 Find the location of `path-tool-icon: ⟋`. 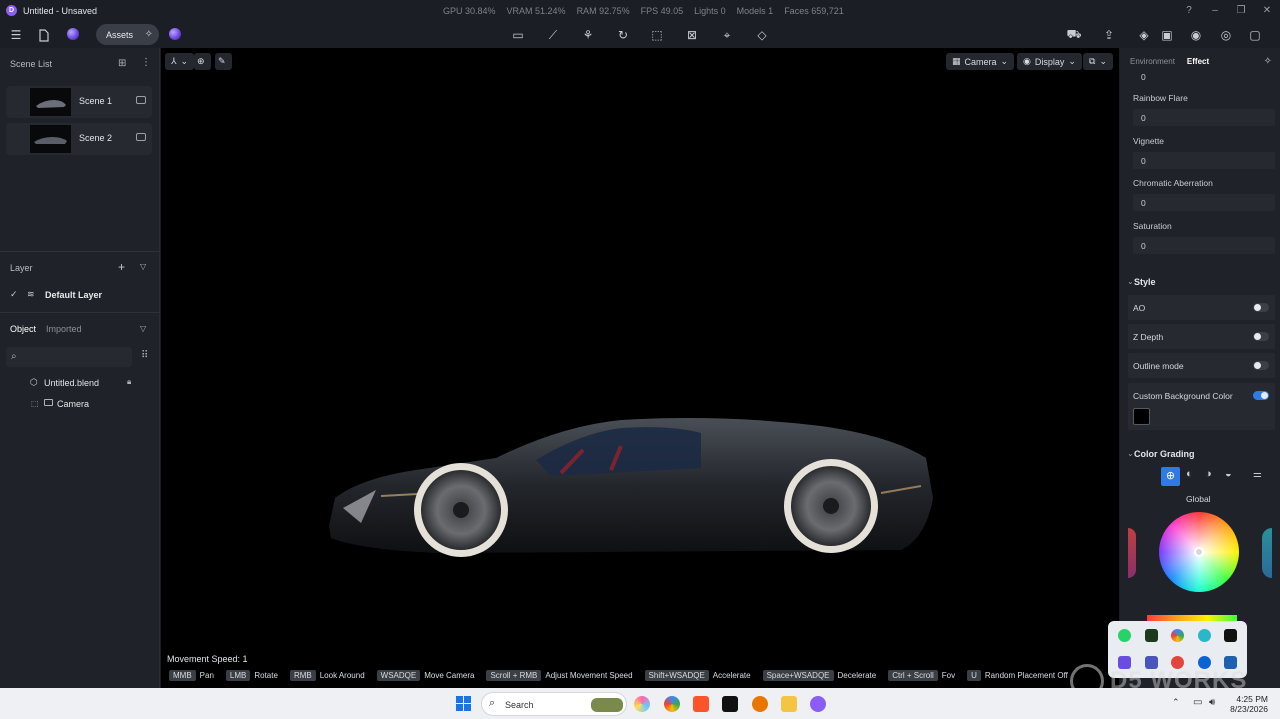

path-tool-icon: ⟋ is located at coordinates (553, 35).